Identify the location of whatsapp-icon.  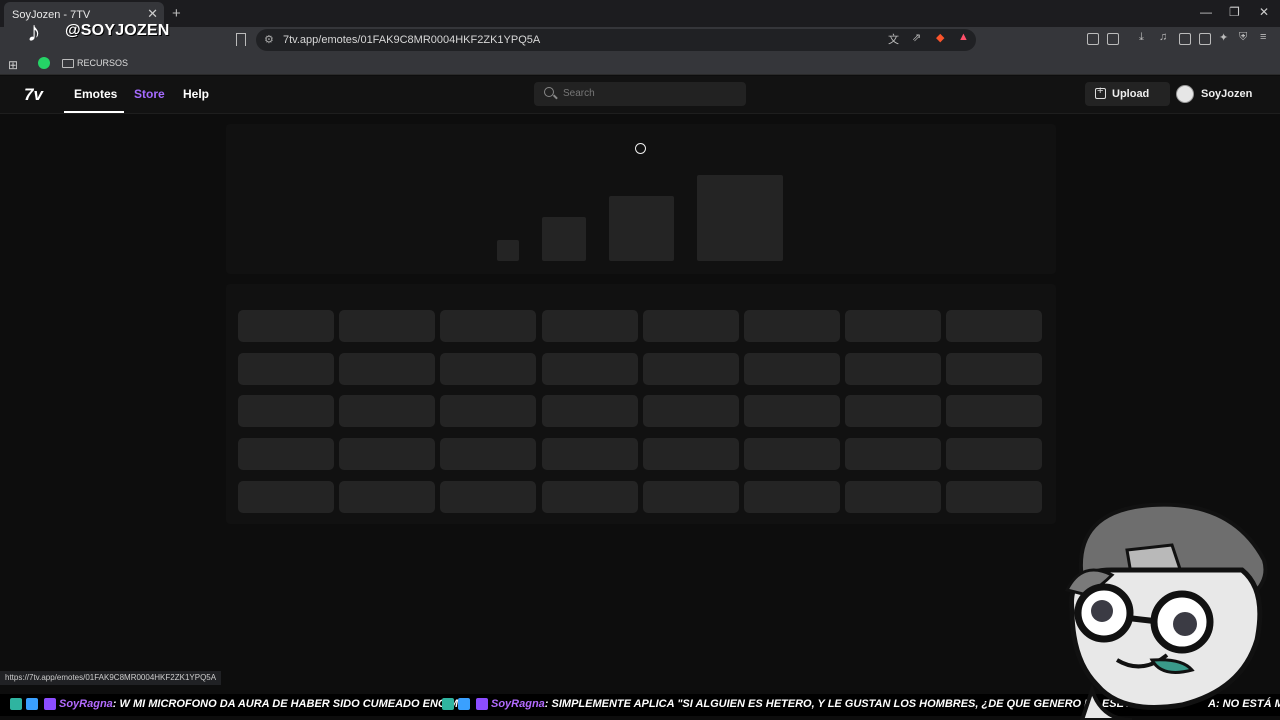
(44, 63).